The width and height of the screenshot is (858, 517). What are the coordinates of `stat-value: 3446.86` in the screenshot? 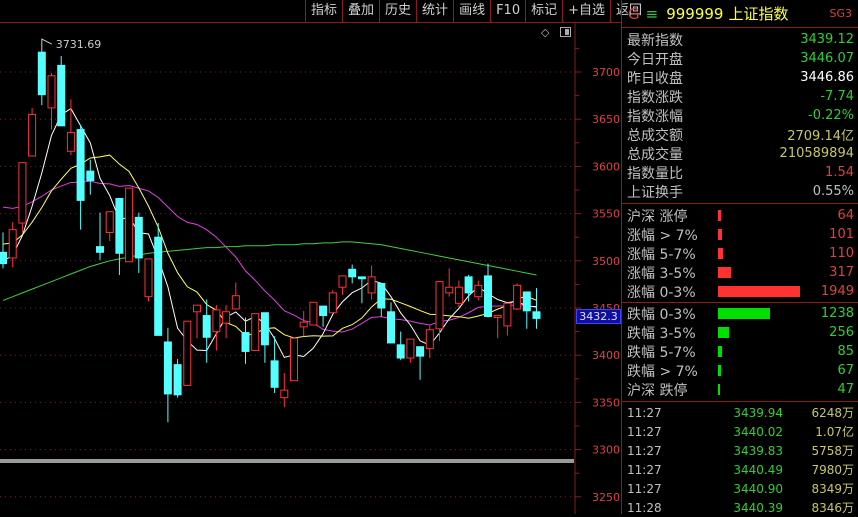 It's located at (827, 77).